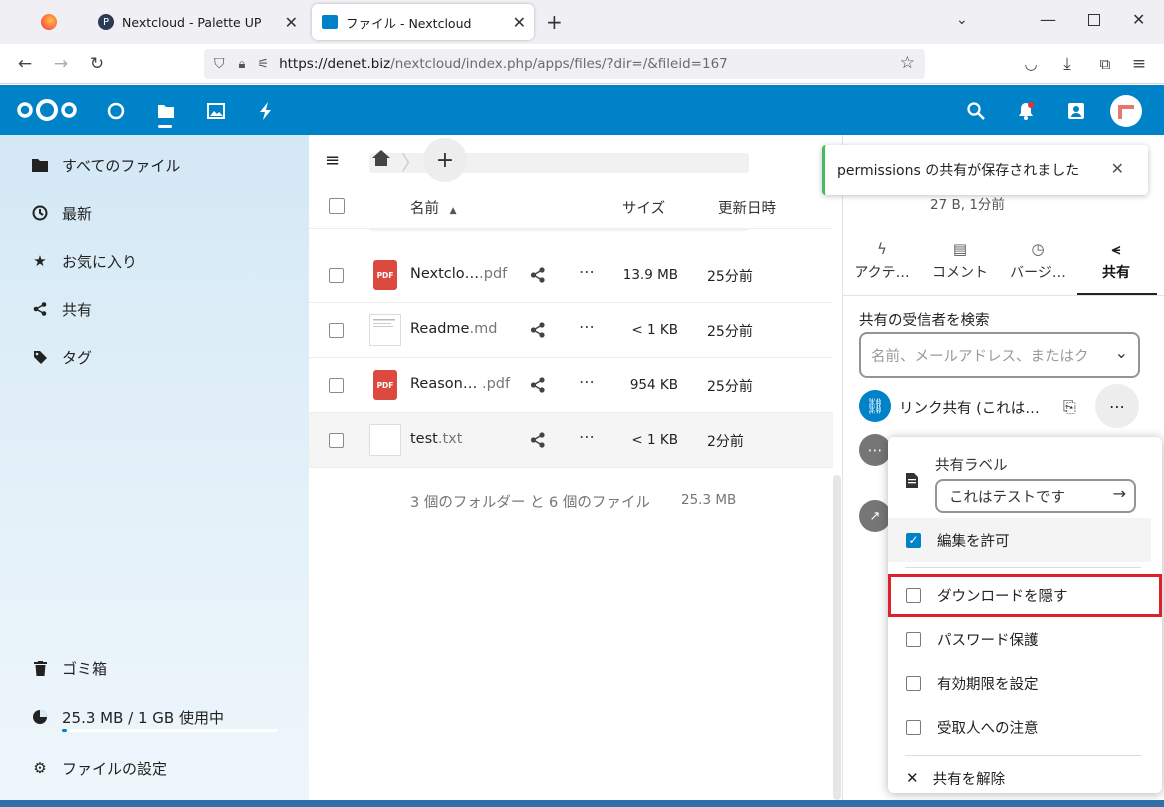  Describe the element at coordinates (1048, 19) in the screenshot. I see `minimize-icon: —` at that location.